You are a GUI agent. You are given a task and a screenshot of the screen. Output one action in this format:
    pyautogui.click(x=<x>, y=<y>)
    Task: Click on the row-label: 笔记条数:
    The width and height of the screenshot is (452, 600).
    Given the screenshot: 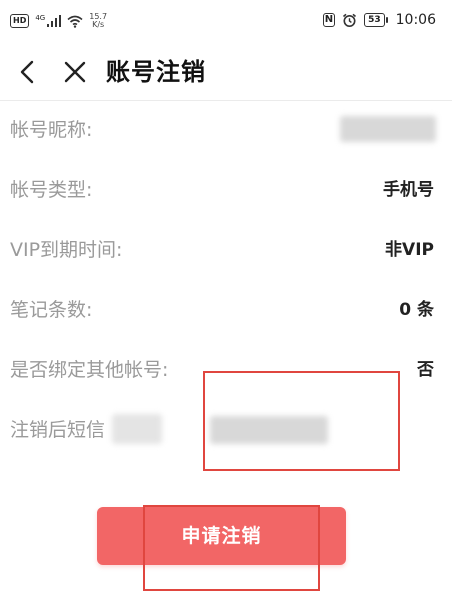 What is the action you would take?
    pyautogui.click(x=51, y=310)
    